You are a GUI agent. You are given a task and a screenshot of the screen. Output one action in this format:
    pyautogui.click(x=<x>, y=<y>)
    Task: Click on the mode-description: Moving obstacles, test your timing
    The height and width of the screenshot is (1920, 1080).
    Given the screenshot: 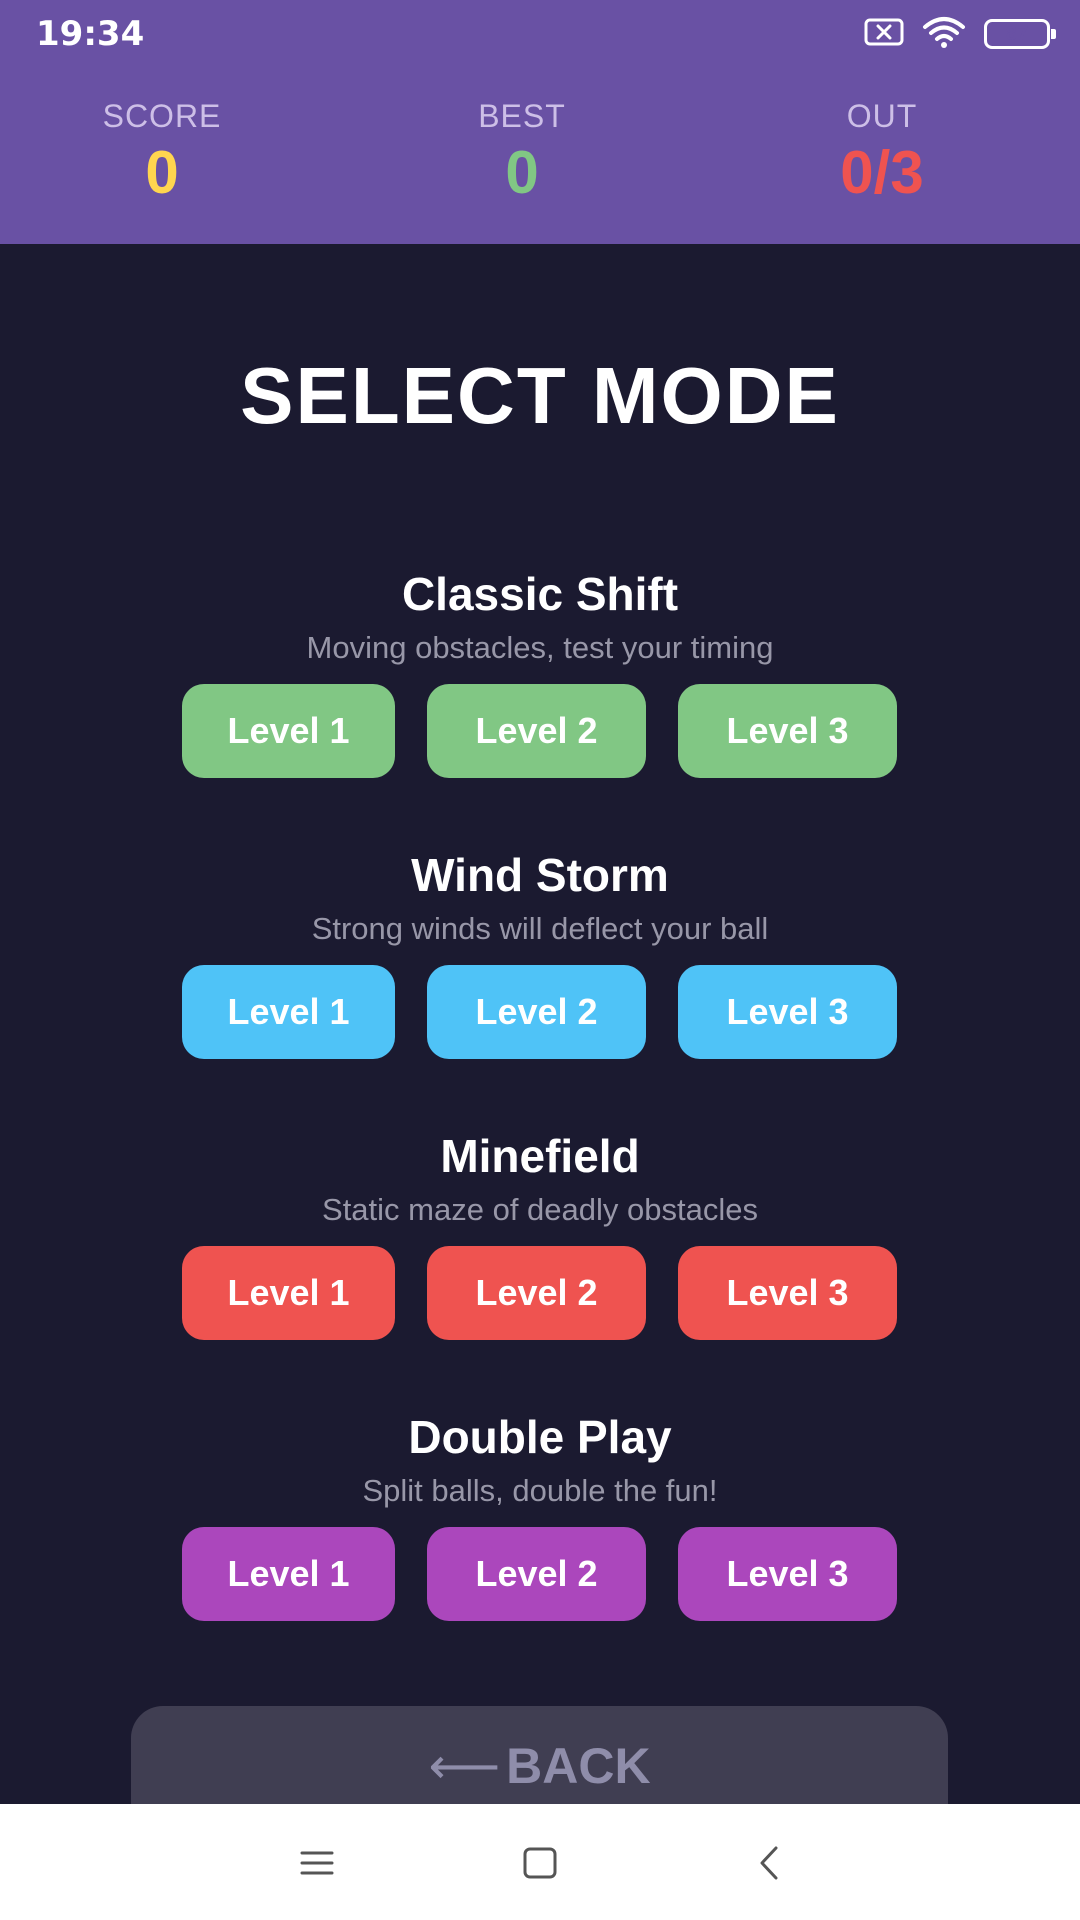 What is the action you would take?
    pyautogui.click(x=540, y=647)
    